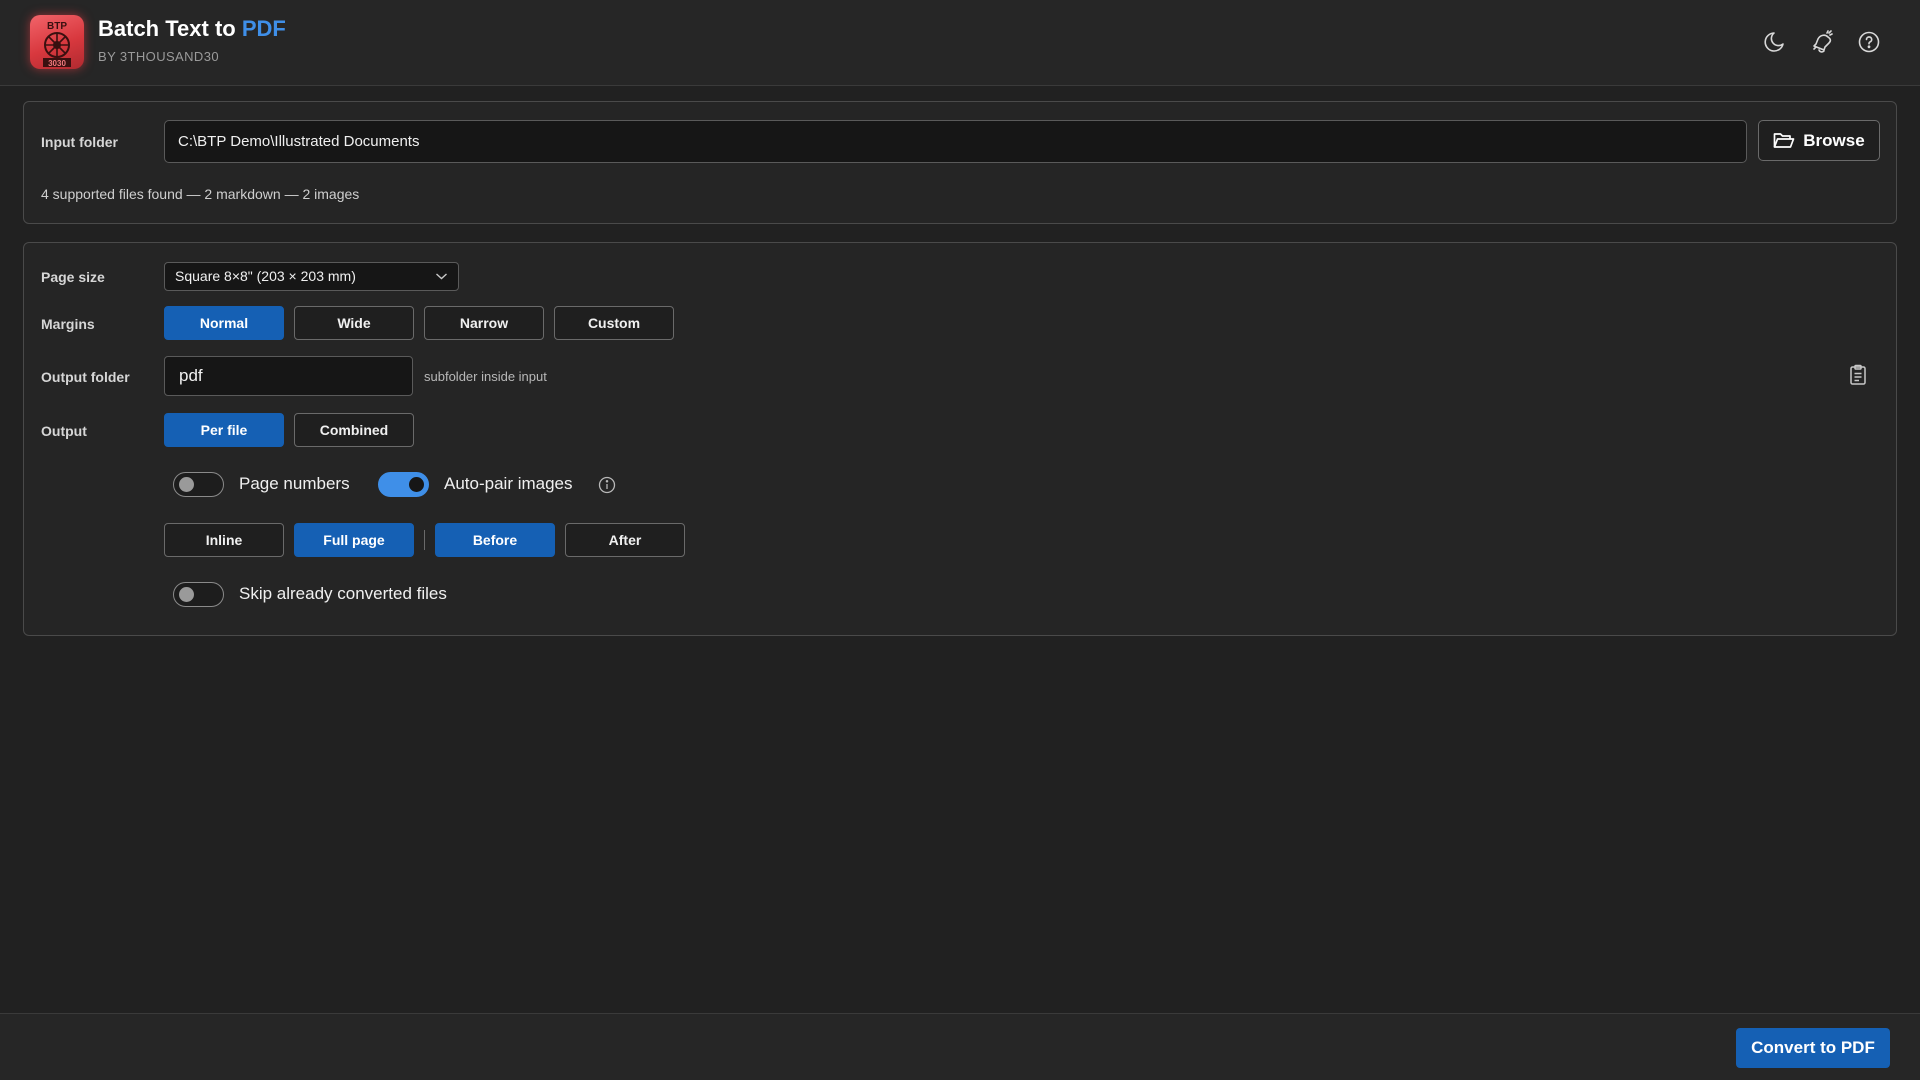 The width and height of the screenshot is (1920, 1080). Describe the element at coordinates (79, 142) in the screenshot. I see `input-folder-label: Input folder` at that location.